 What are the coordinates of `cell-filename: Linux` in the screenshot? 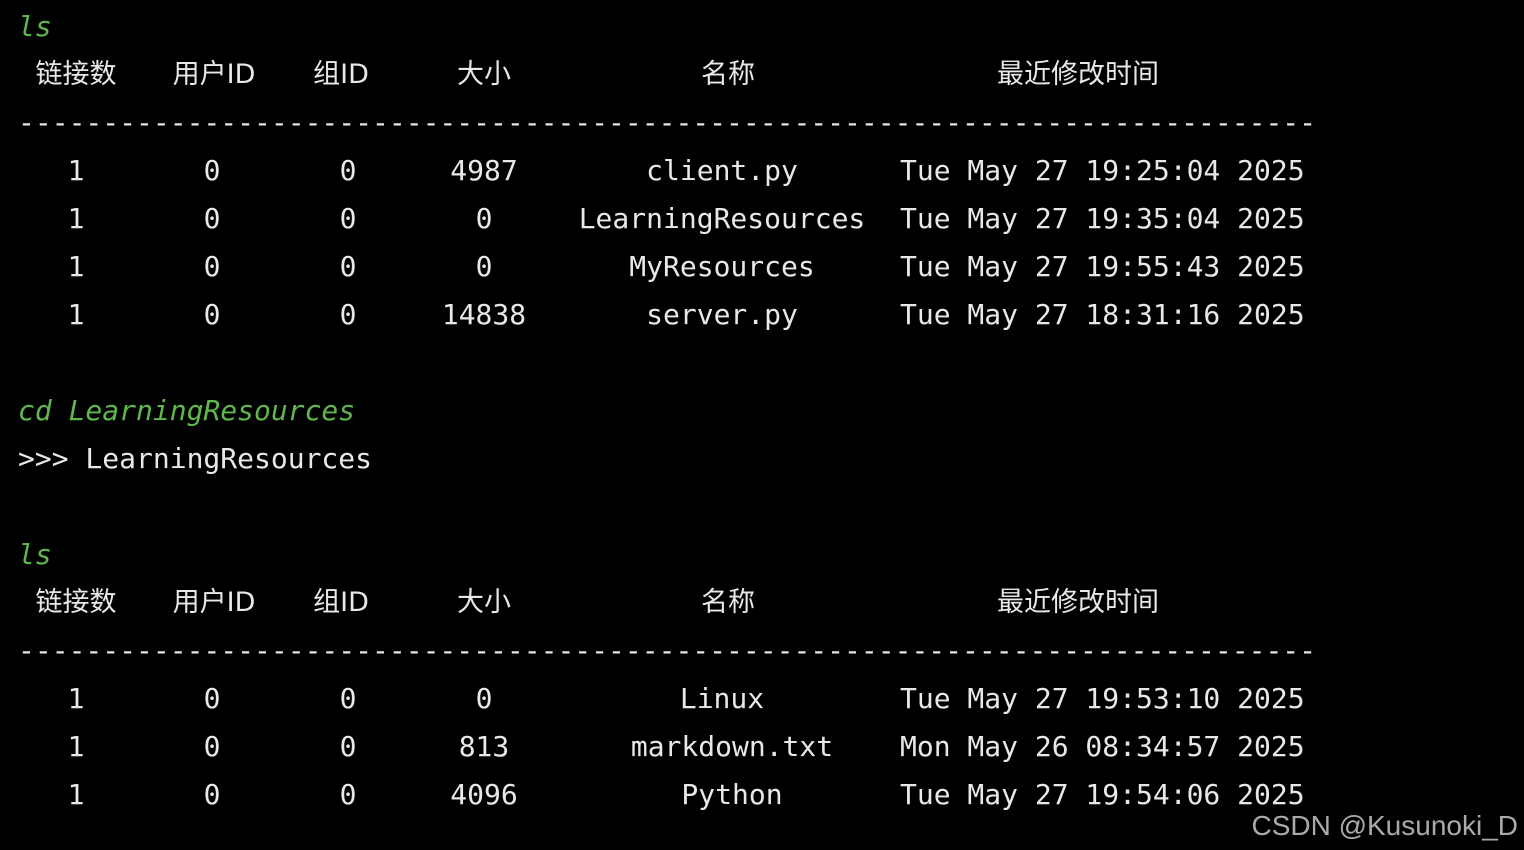 It's located at (722, 698).